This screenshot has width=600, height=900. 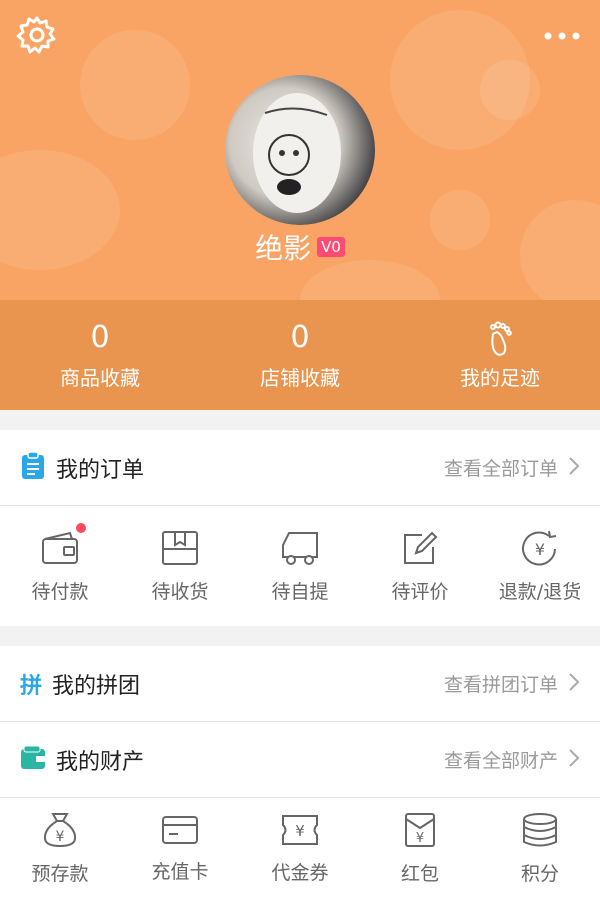 I want to click on order-status-label: 待收货, so click(x=180, y=591).